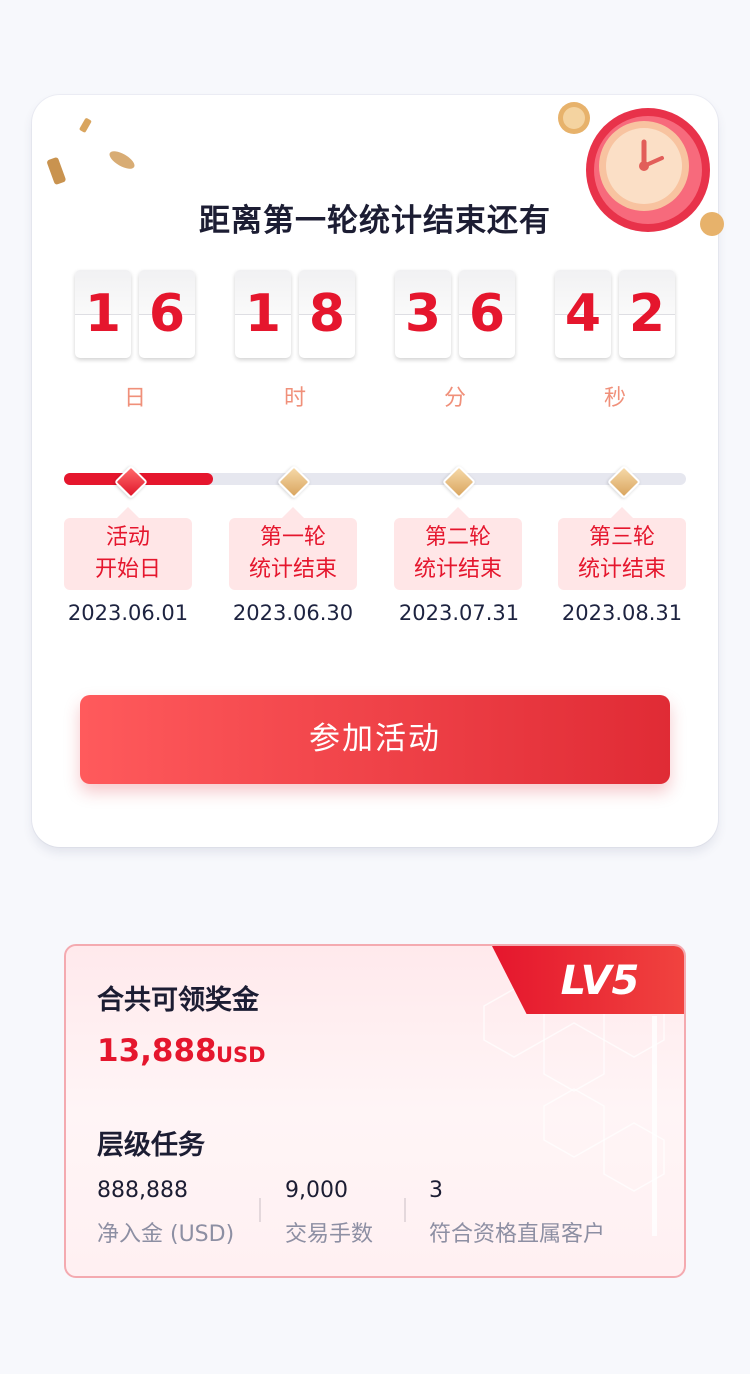 This screenshot has width=750, height=1374. I want to click on unit-seconds: 秒, so click(614, 398).